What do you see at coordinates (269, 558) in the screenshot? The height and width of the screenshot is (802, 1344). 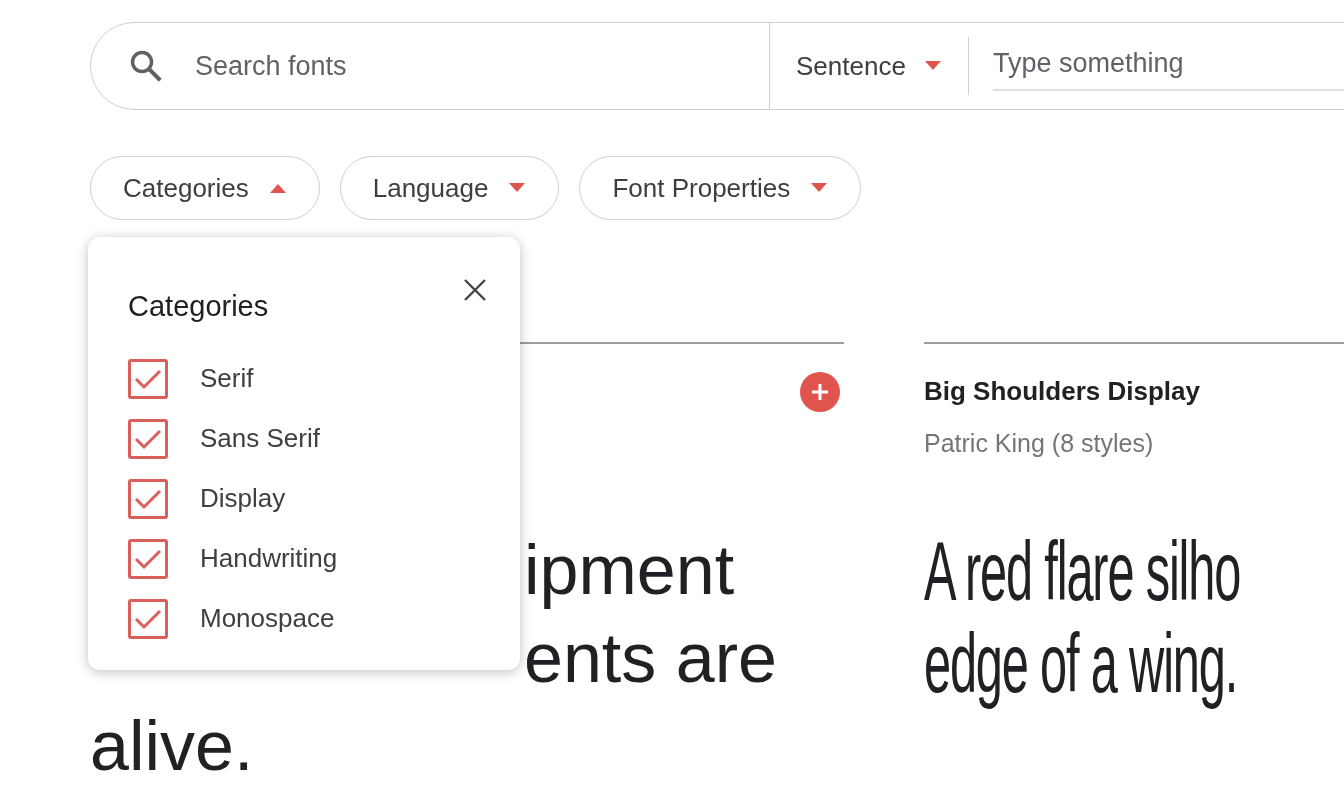 I see `checkbox-label: Handwriting` at bounding box center [269, 558].